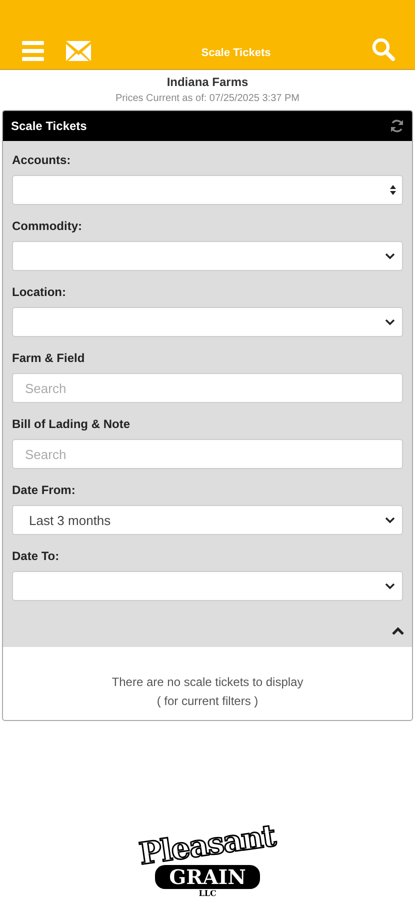  I want to click on sort-arrows-icon, so click(393, 190).